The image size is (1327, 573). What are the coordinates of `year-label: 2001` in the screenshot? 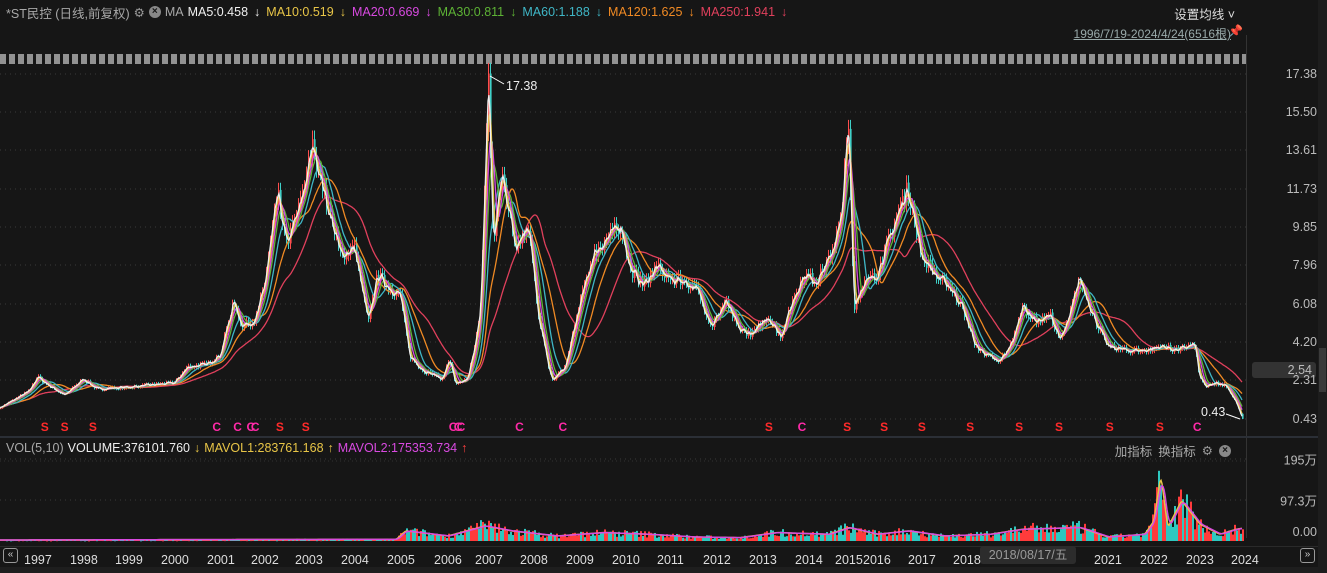 It's located at (221, 560).